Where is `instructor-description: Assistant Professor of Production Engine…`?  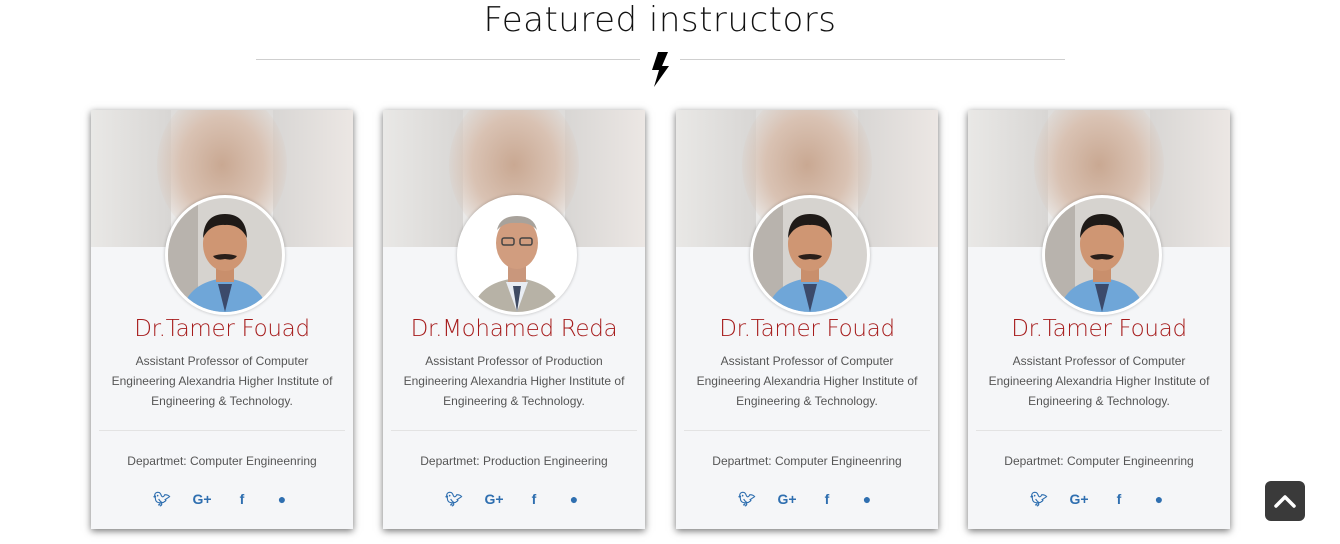 instructor-description: Assistant Professor of Production Engine… is located at coordinates (514, 381).